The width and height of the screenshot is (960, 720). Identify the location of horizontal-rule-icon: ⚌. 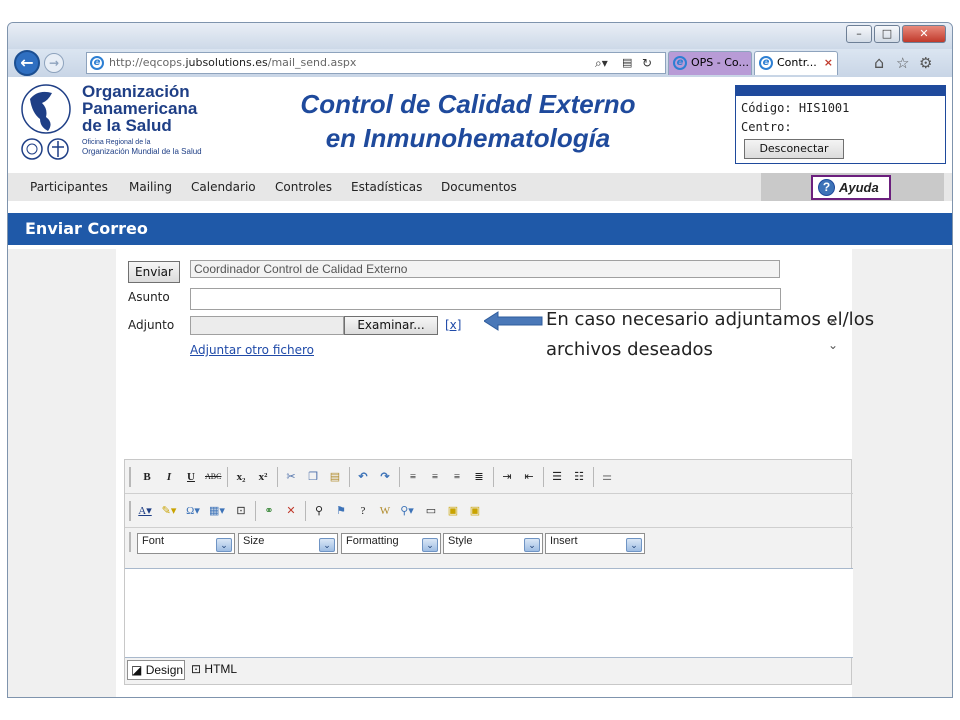
(607, 477).